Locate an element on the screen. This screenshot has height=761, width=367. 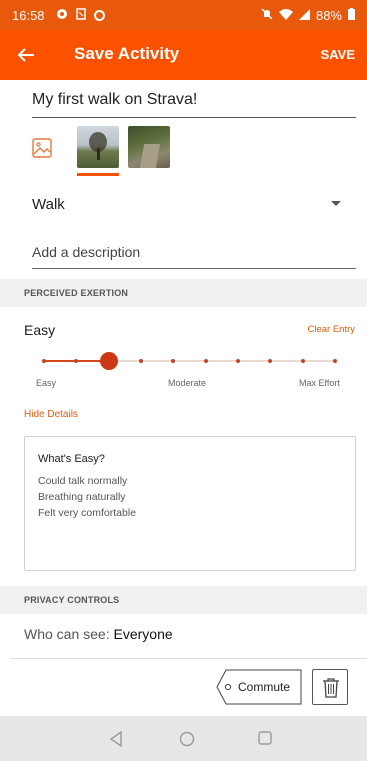
details-line: Breathing naturally is located at coordinates (82, 497).